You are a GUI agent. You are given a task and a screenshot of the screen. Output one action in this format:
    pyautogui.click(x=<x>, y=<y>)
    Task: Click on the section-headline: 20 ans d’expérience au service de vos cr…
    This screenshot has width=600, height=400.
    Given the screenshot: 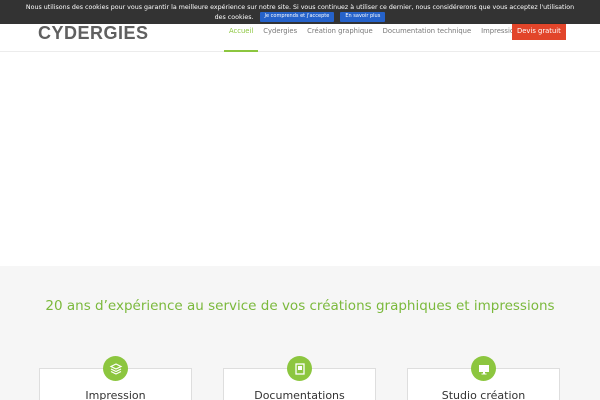 What is the action you would take?
    pyautogui.click(x=300, y=306)
    